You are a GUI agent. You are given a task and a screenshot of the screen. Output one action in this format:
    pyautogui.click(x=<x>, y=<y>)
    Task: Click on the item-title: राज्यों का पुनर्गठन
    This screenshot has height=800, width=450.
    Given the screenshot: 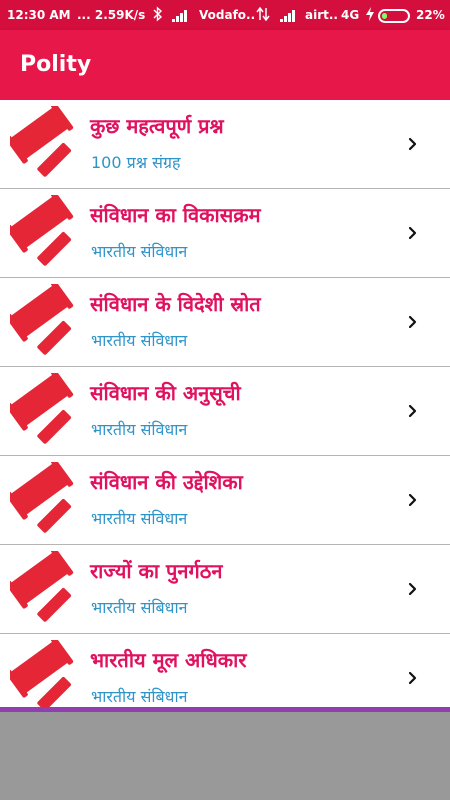 What is the action you would take?
    pyautogui.click(x=156, y=571)
    